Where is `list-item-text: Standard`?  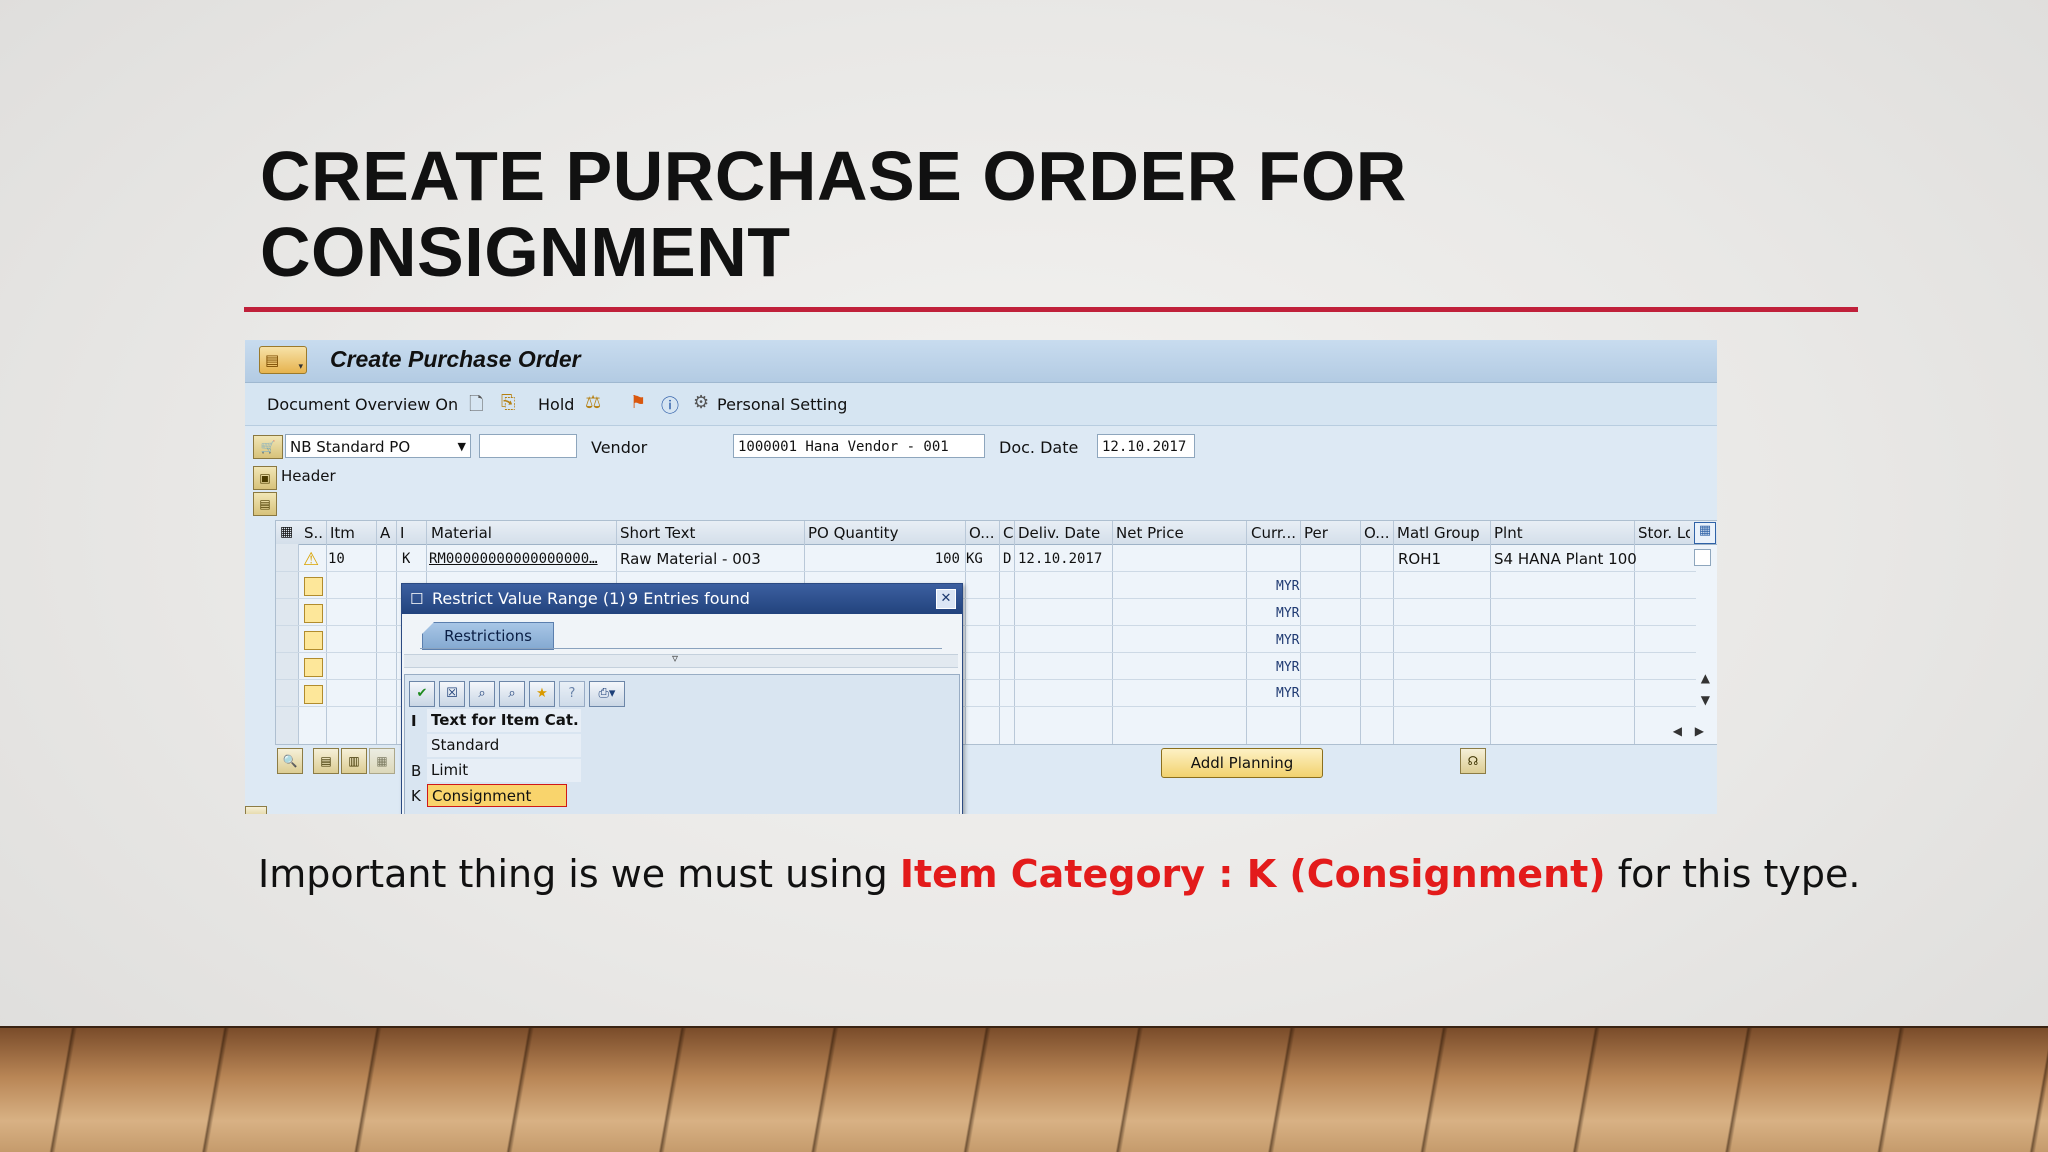 list-item-text: Standard is located at coordinates (504, 745).